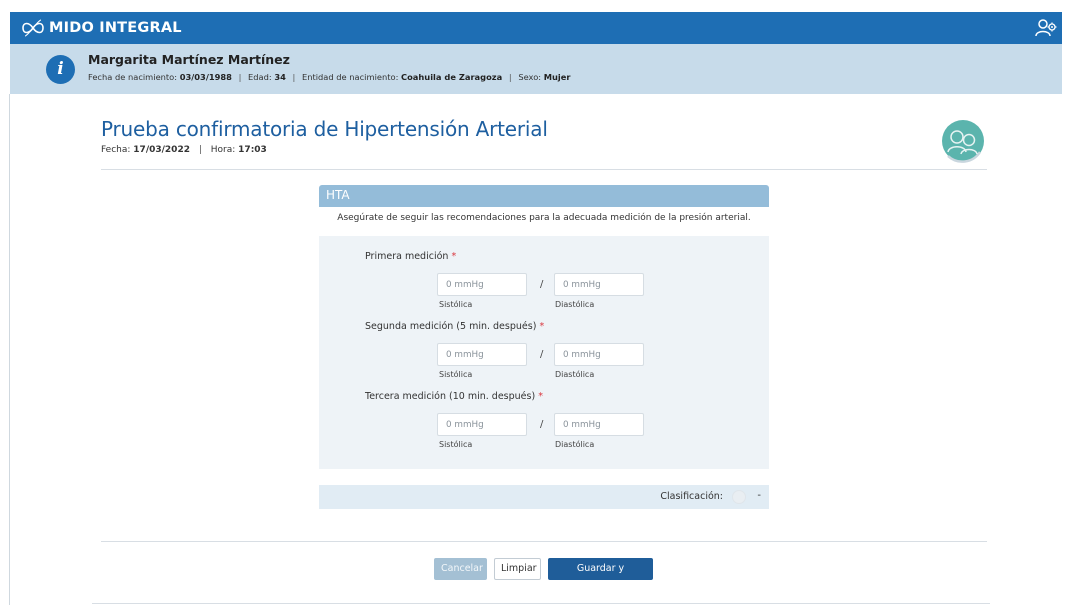  What do you see at coordinates (161, 150) in the screenshot?
I see `date-value: 17/03/2022` at bounding box center [161, 150].